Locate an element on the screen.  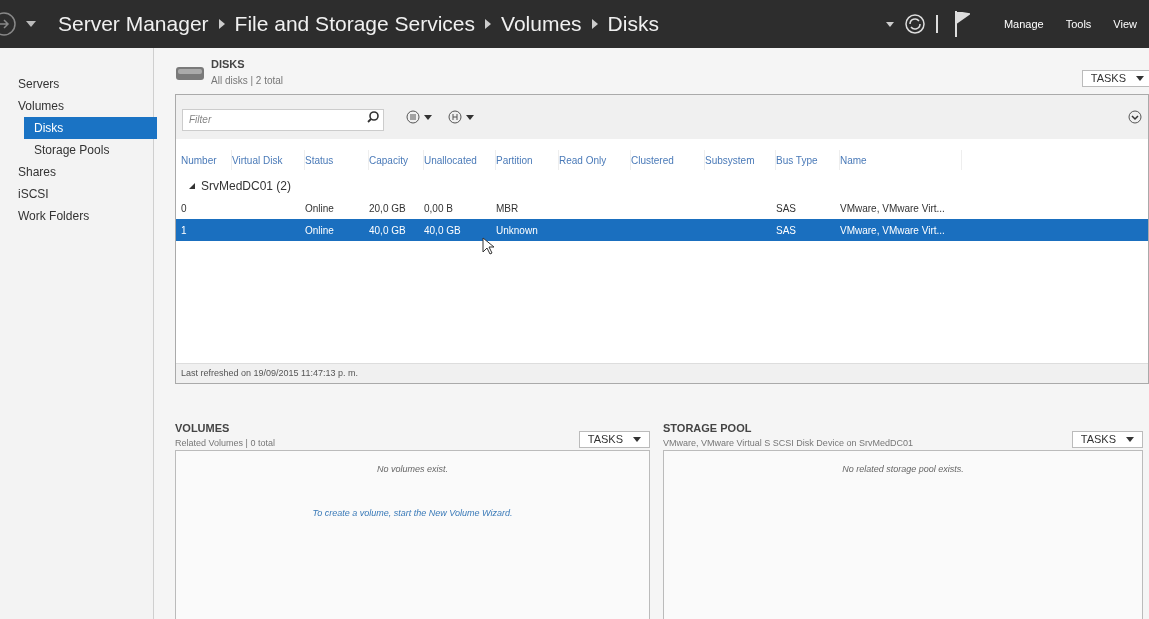
breadcrumb-item: Server Manager is located at coordinates (133, 24).